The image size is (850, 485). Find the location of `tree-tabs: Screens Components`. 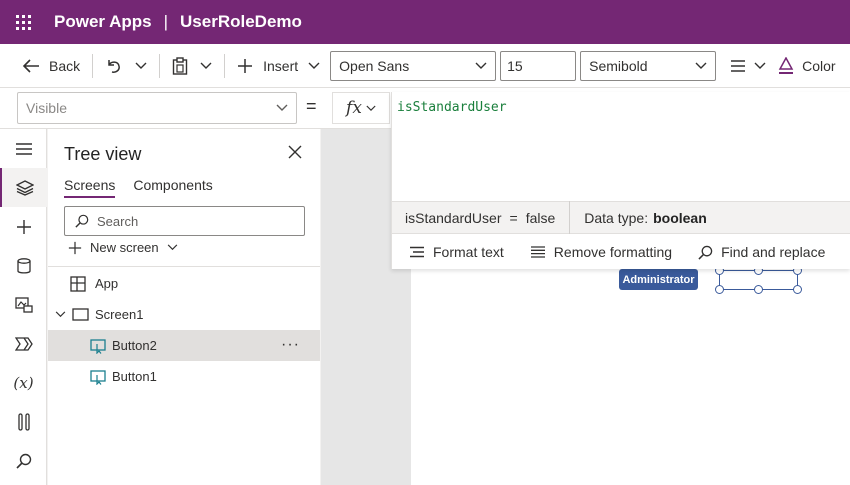

tree-tabs: Screens Components is located at coordinates (138, 187).